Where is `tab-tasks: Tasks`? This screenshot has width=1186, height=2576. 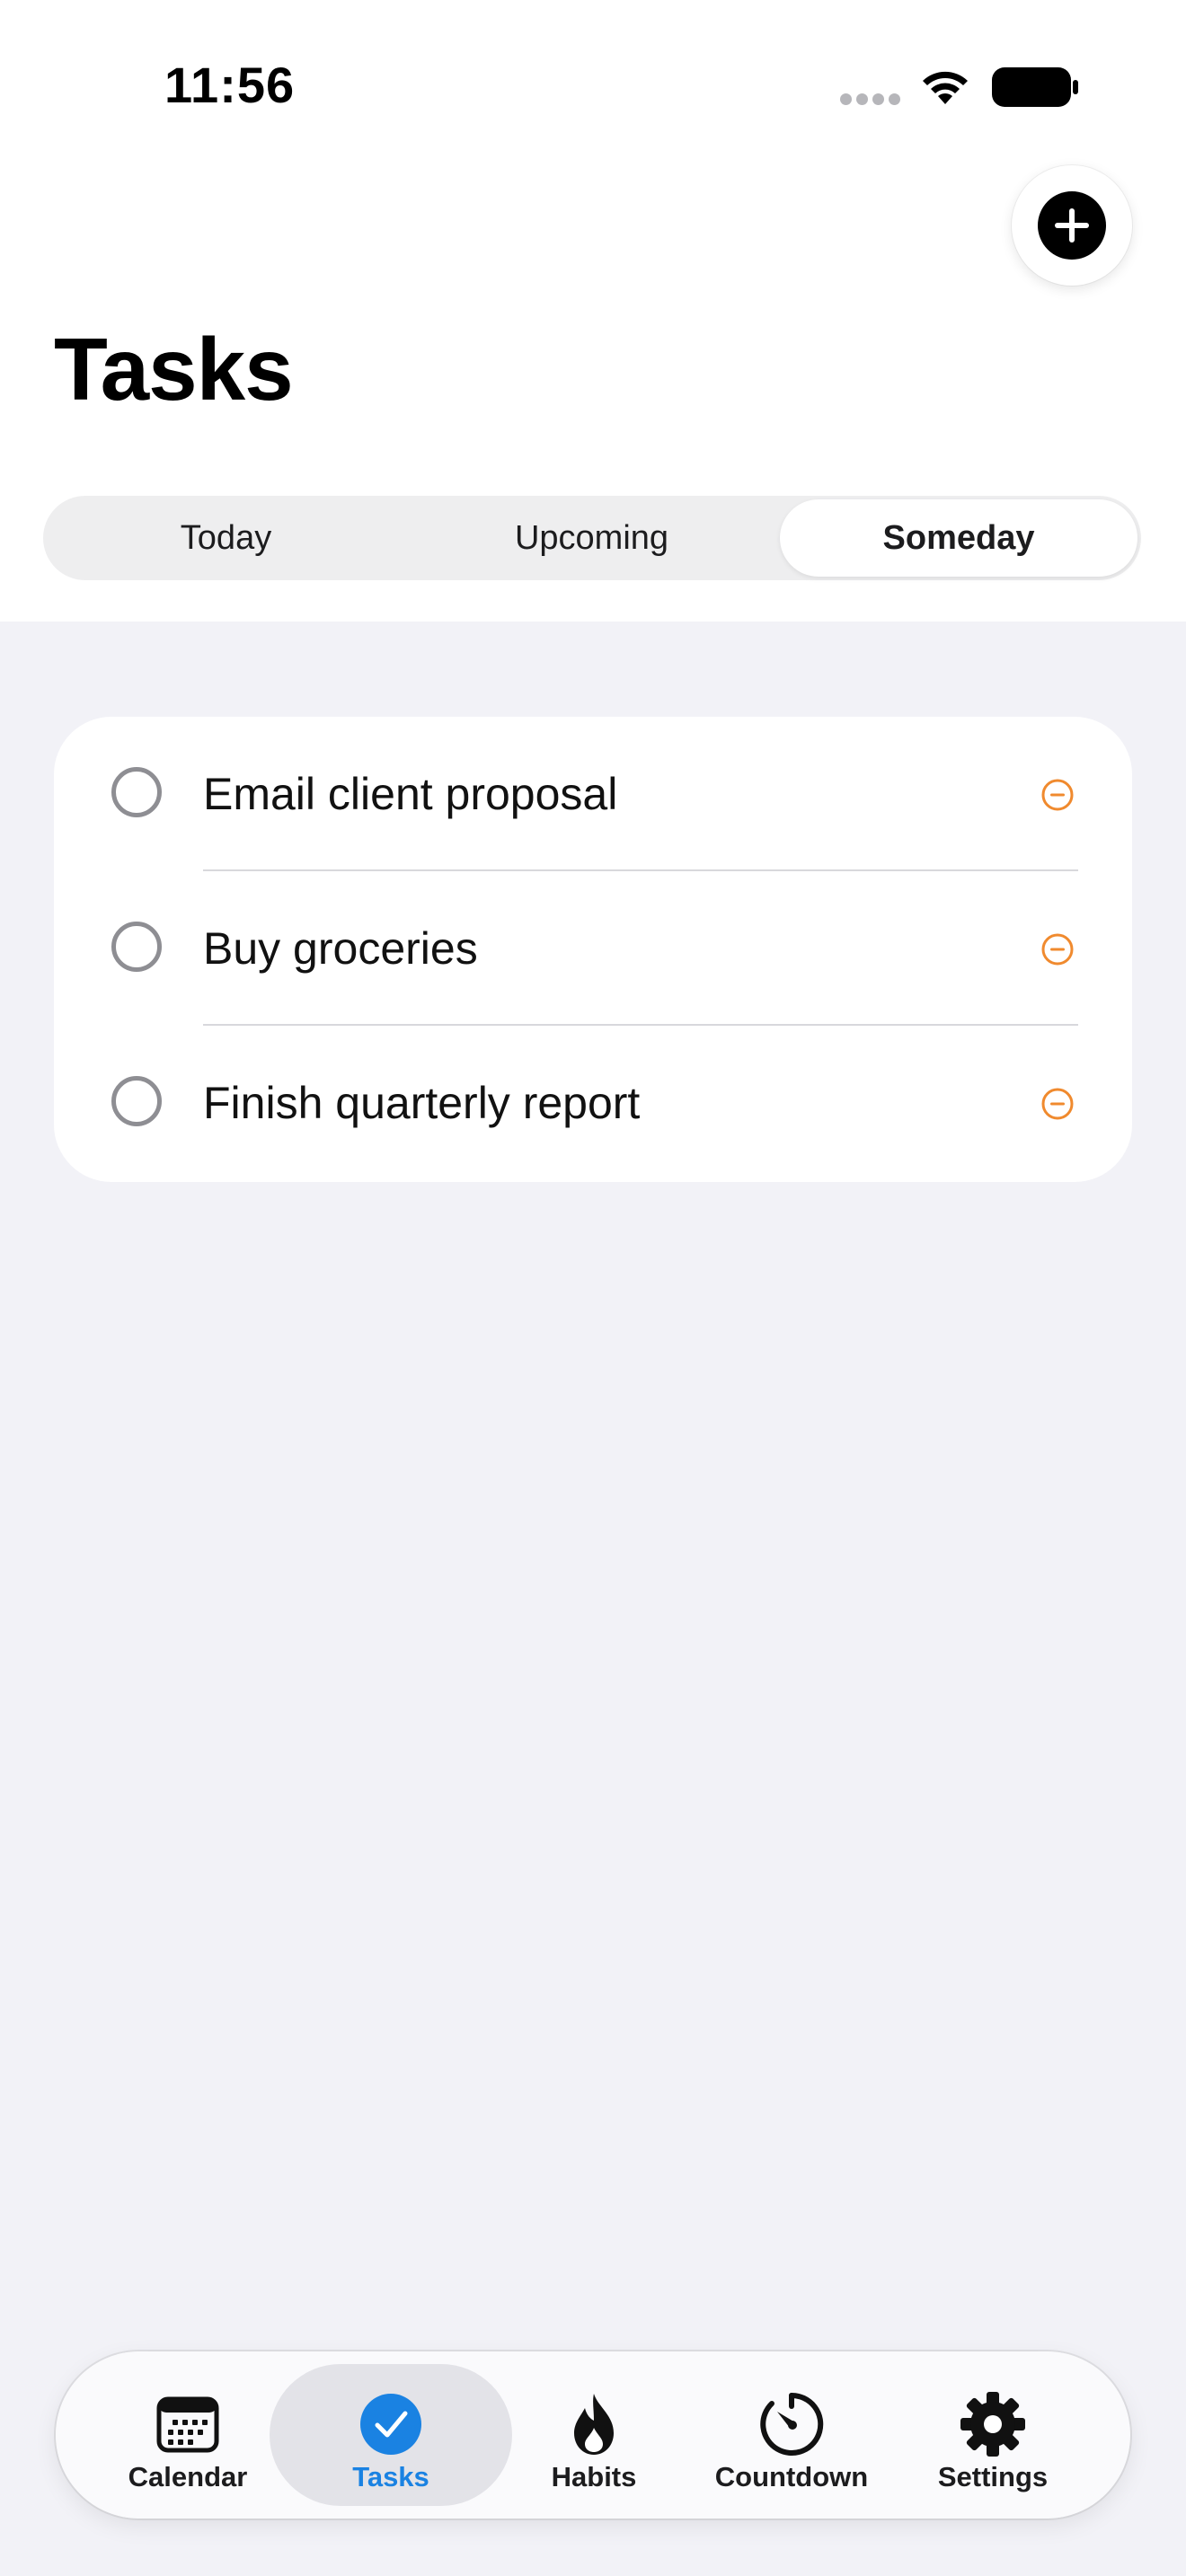
tab-tasks: Tasks is located at coordinates (391, 2435).